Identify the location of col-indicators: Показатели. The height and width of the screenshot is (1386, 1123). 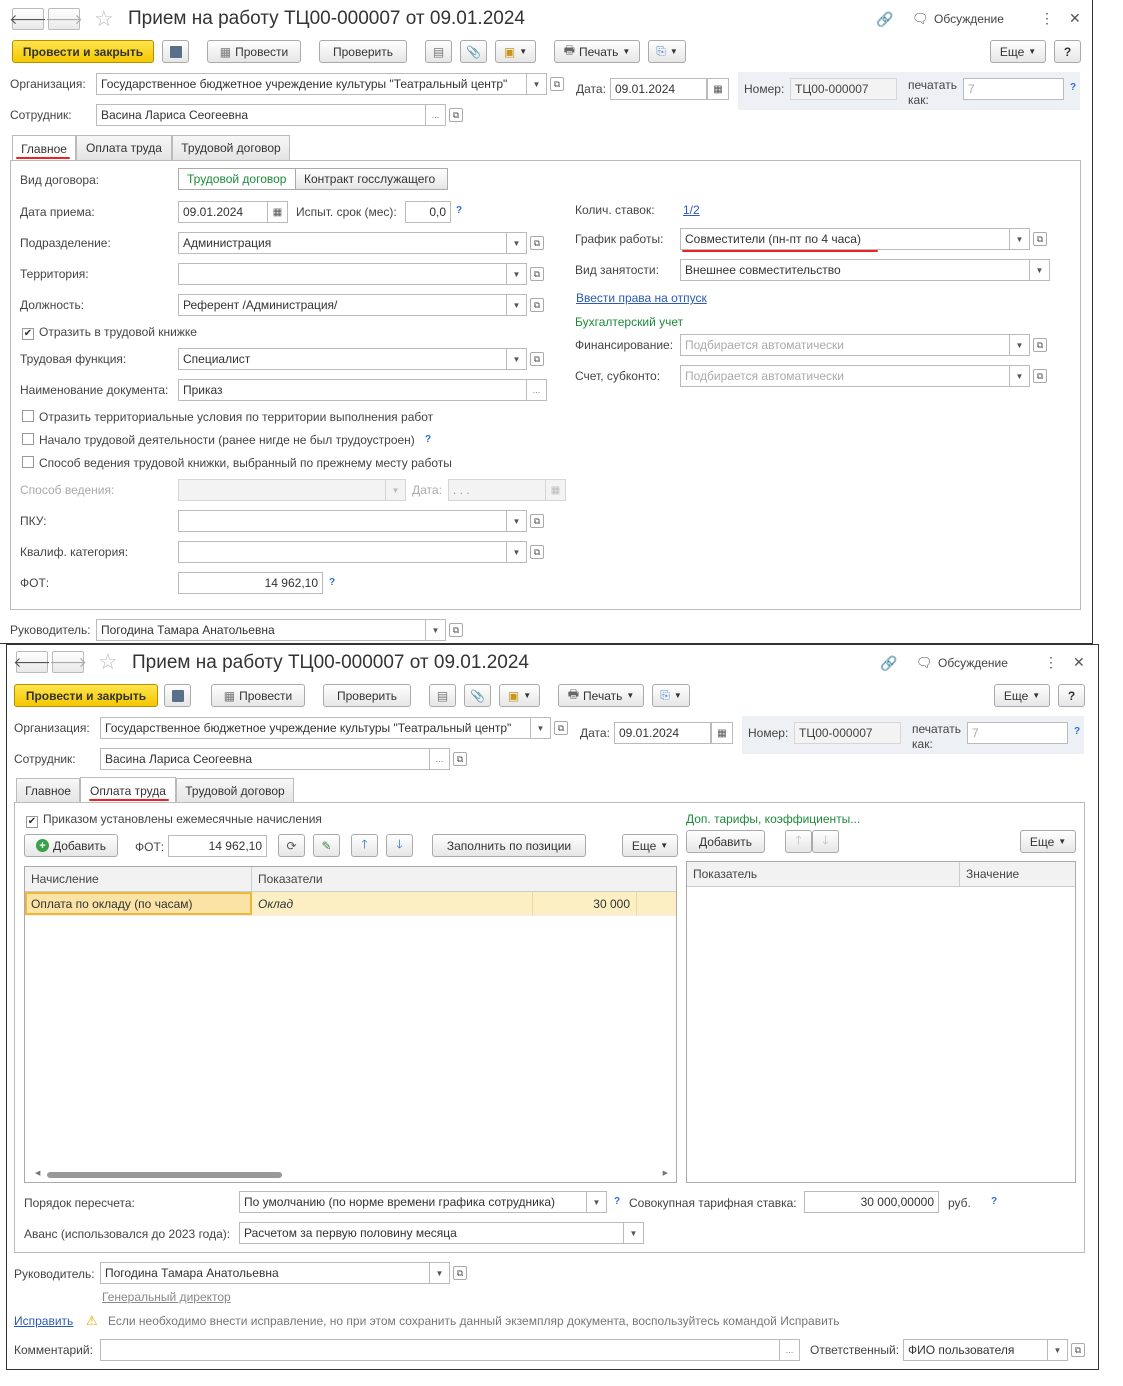
(287, 879).